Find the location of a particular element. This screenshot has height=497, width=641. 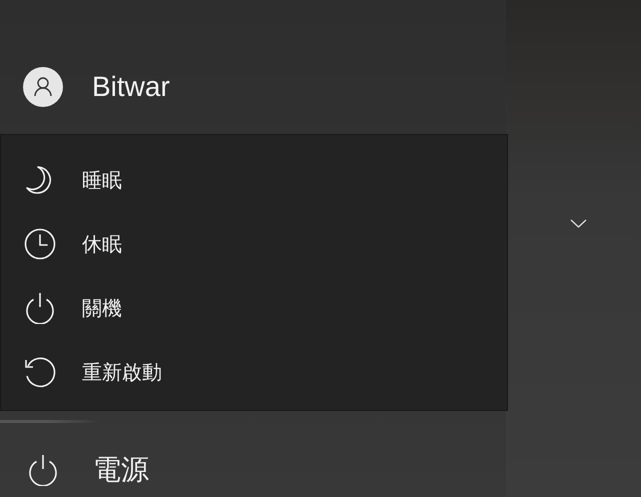

avatar is located at coordinates (43, 87).